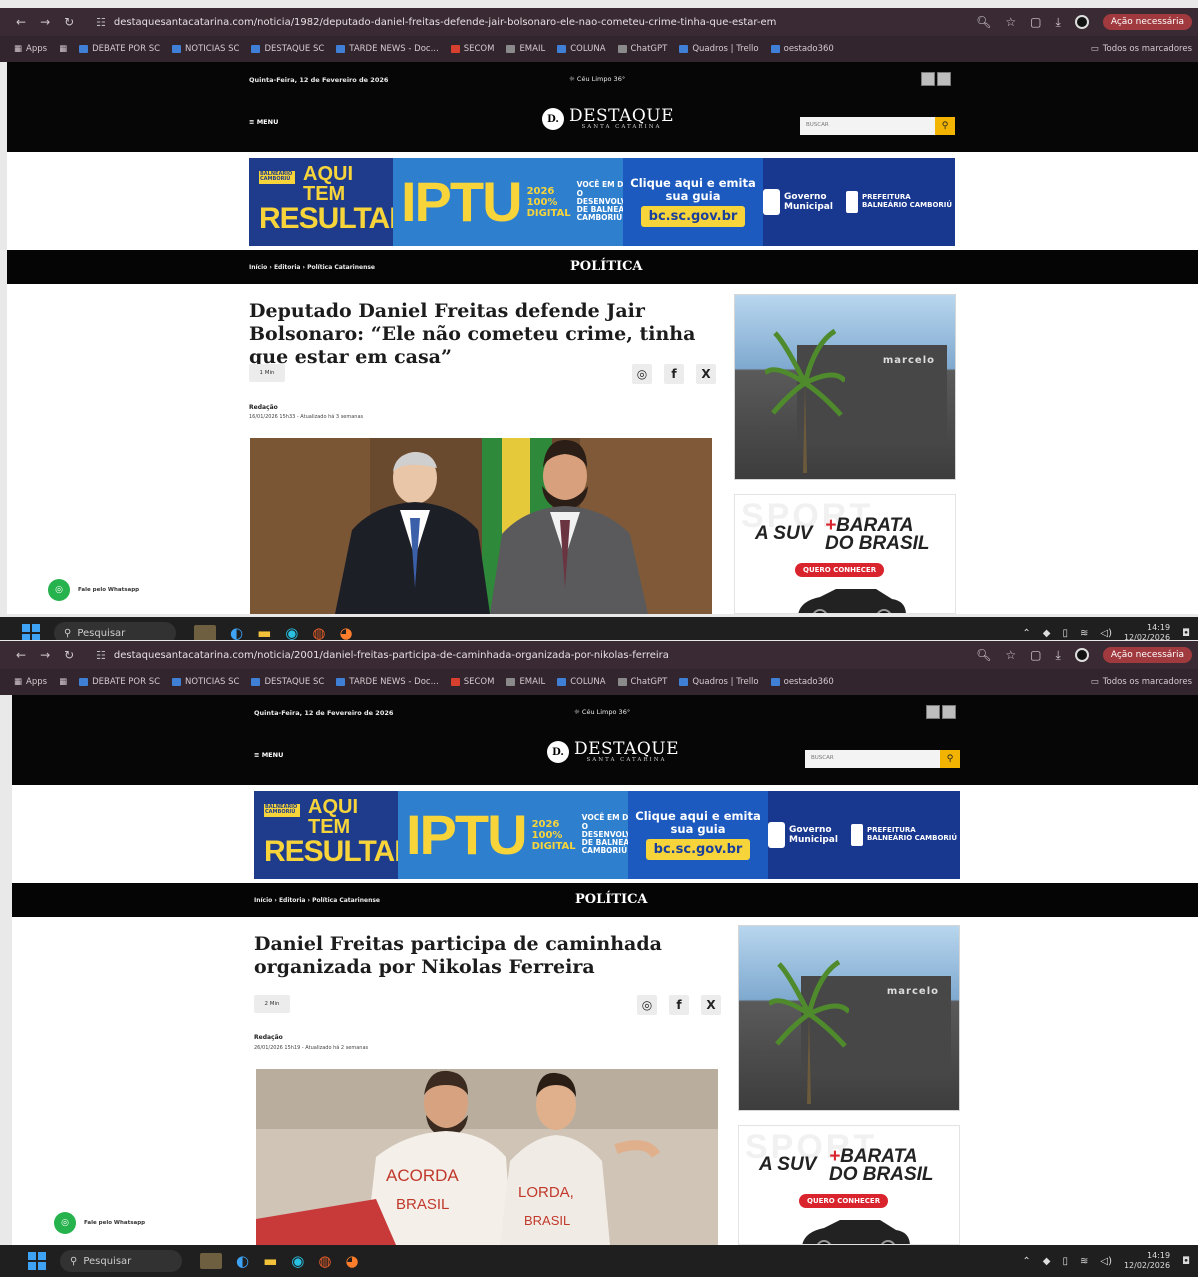 This screenshot has width=1198, height=1277. Describe the element at coordinates (840, 570) in the screenshot. I see `ad-cta-button: QUERO CONHECER` at that location.